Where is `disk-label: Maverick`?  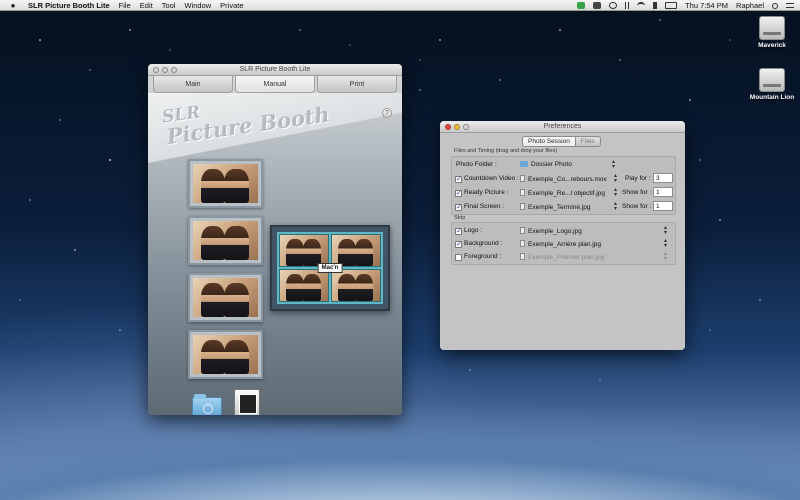 disk-label: Maverick is located at coordinates (772, 45).